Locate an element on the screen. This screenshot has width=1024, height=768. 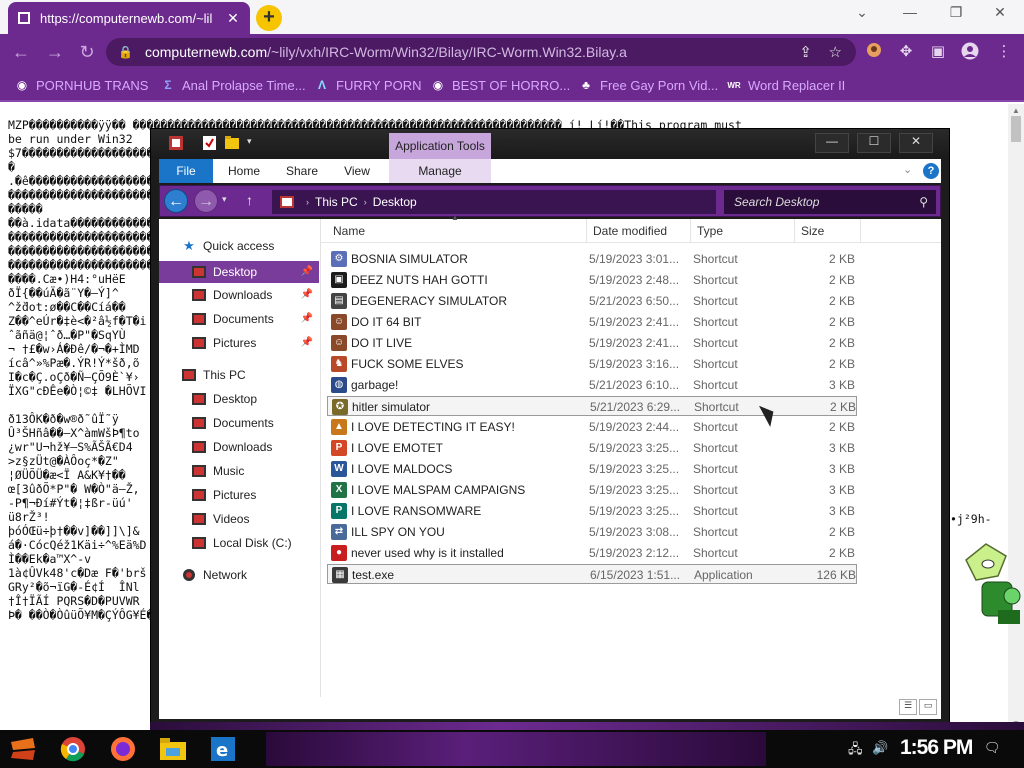
details-view-icon: ☰ is located at coordinates (908, 707).